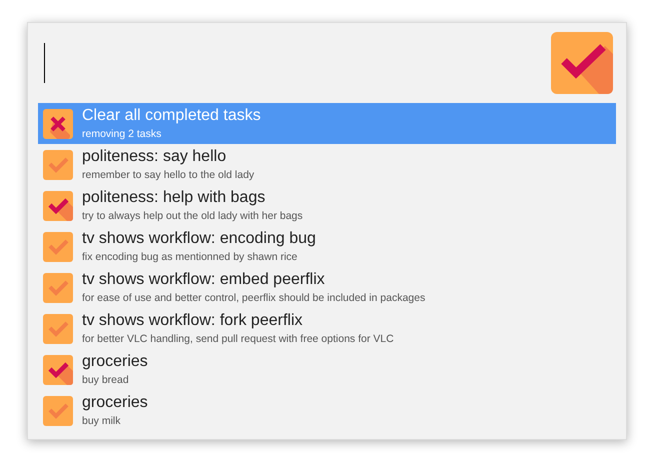 This screenshot has height=472, width=654. What do you see at coordinates (58, 123) in the screenshot?
I see `cross-icon` at bounding box center [58, 123].